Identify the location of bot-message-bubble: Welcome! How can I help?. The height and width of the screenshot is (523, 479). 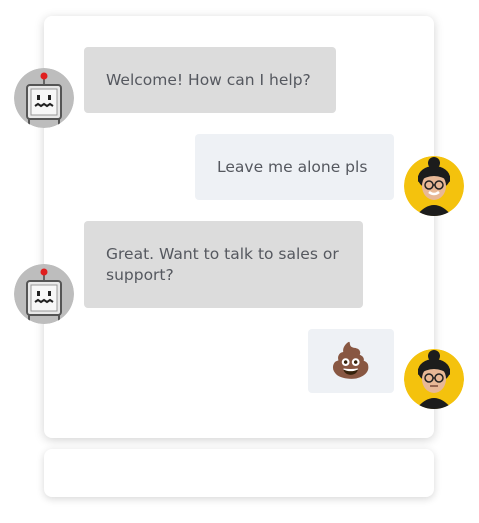
(210, 80).